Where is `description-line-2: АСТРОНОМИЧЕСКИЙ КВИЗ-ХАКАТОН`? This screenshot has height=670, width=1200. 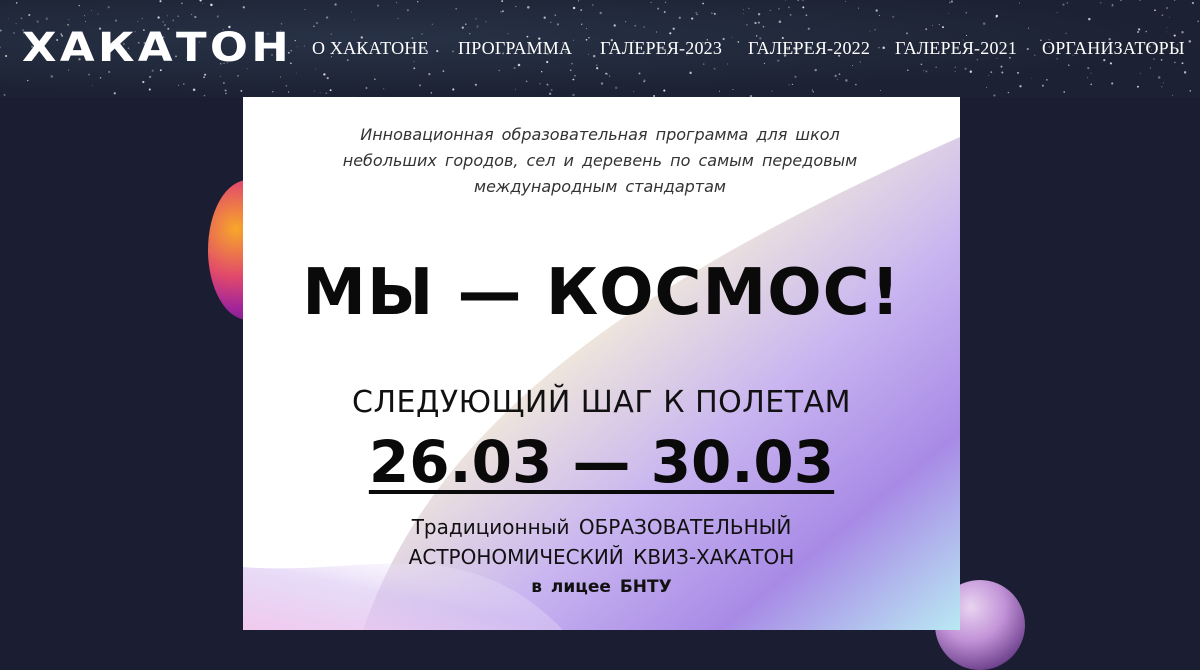 description-line-2: АСТРОНОМИЧЕСКИЙ КВИЗ-ХАКАТОН is located at coordinates (601, 557).